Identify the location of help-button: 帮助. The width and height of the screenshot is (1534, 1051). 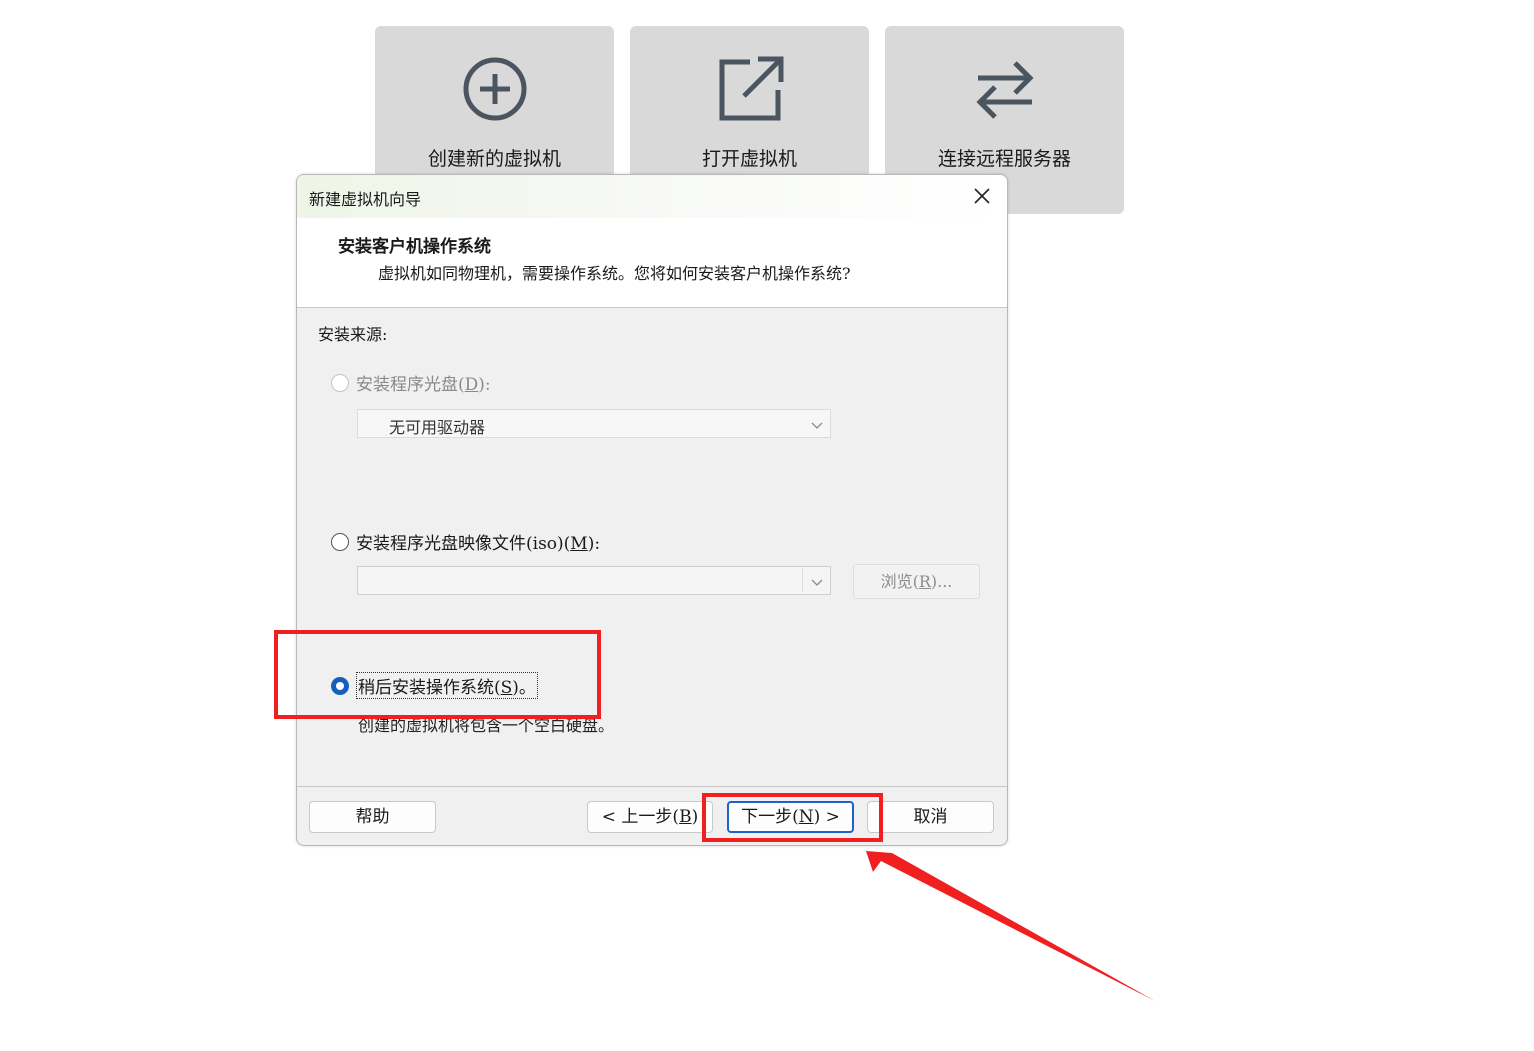
(372, 817).